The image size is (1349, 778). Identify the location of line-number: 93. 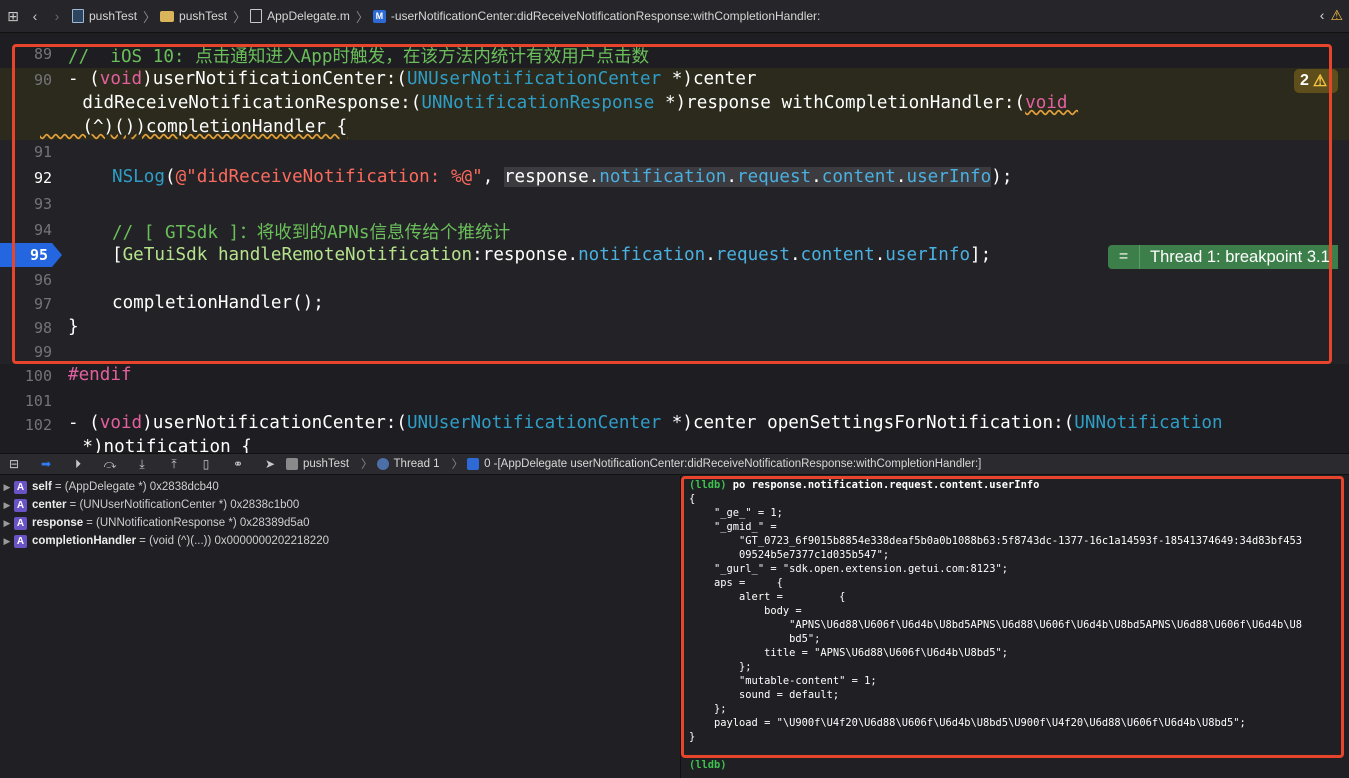
(42, 204).